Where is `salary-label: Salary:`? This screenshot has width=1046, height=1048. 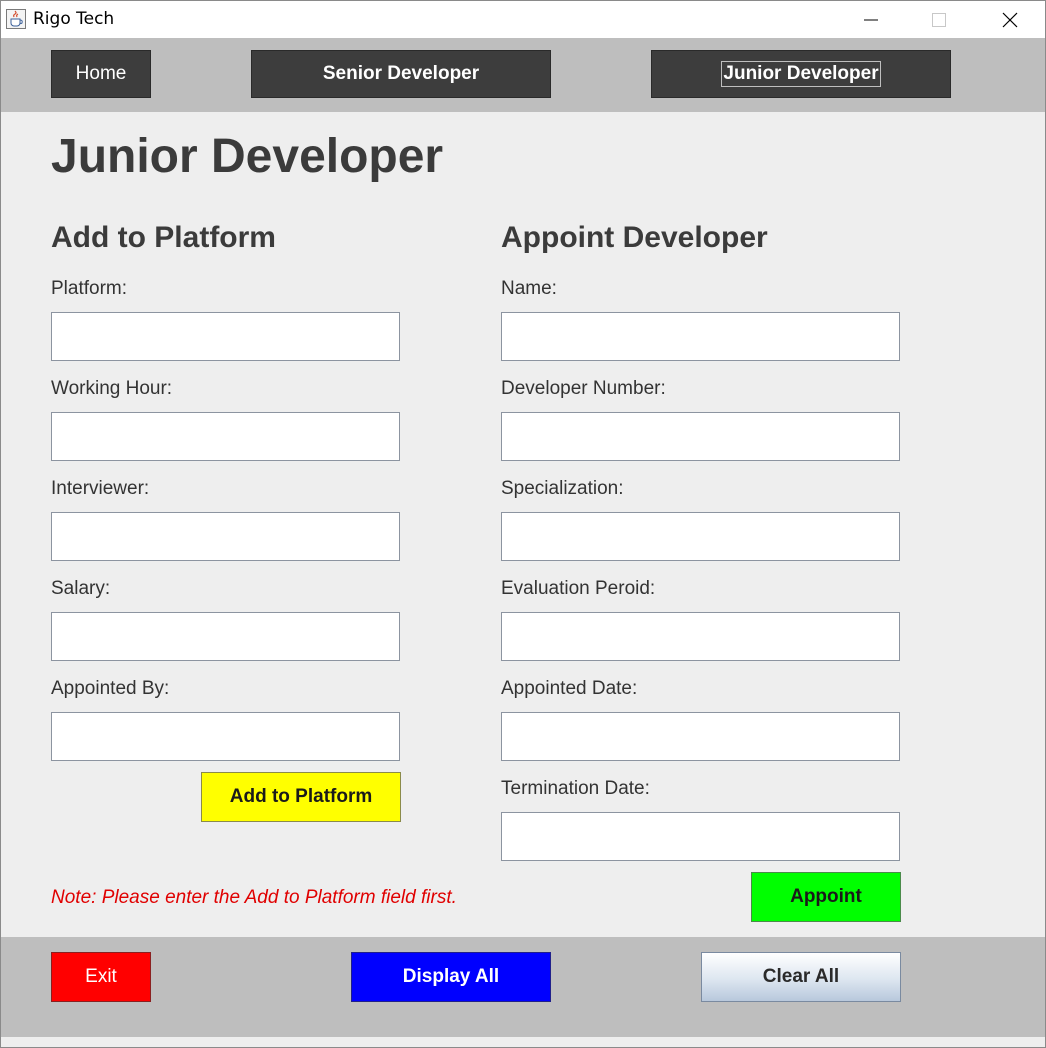 salary-label: Salary: is located at coordinates (81, 588).